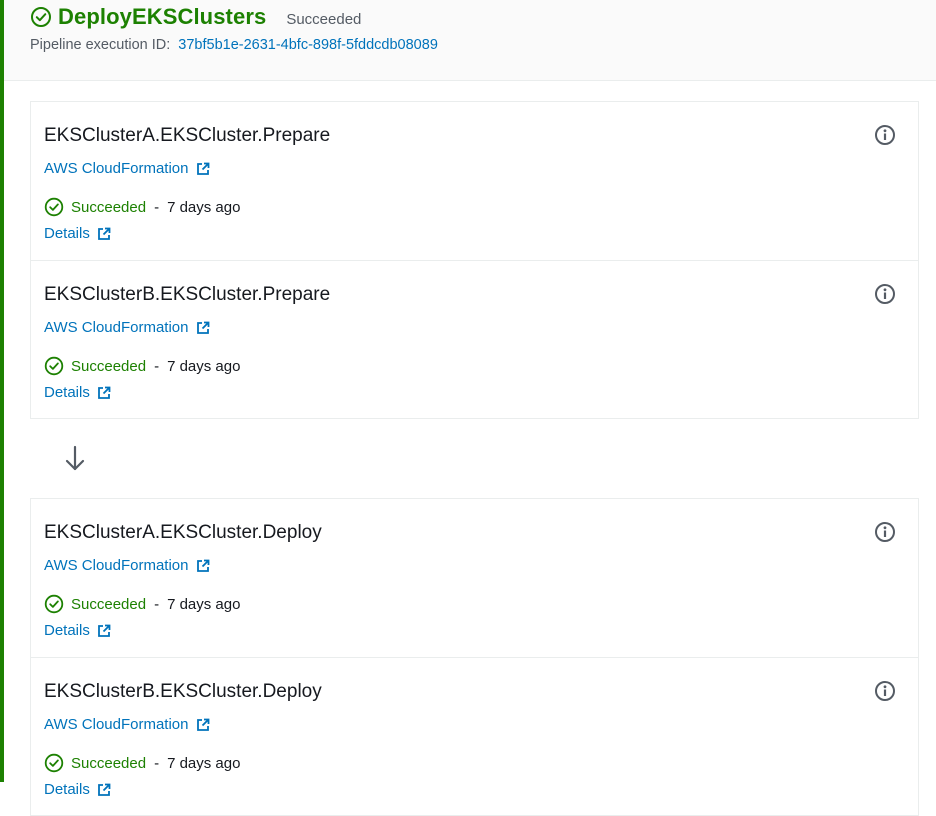 This screenshot has width=936, height=816. What do you see at coordinates (183, 532) in the screenshot?
I see `action-name: EKSClusterA.EKSCluster.Deploy` at bounding box center [183, 532].